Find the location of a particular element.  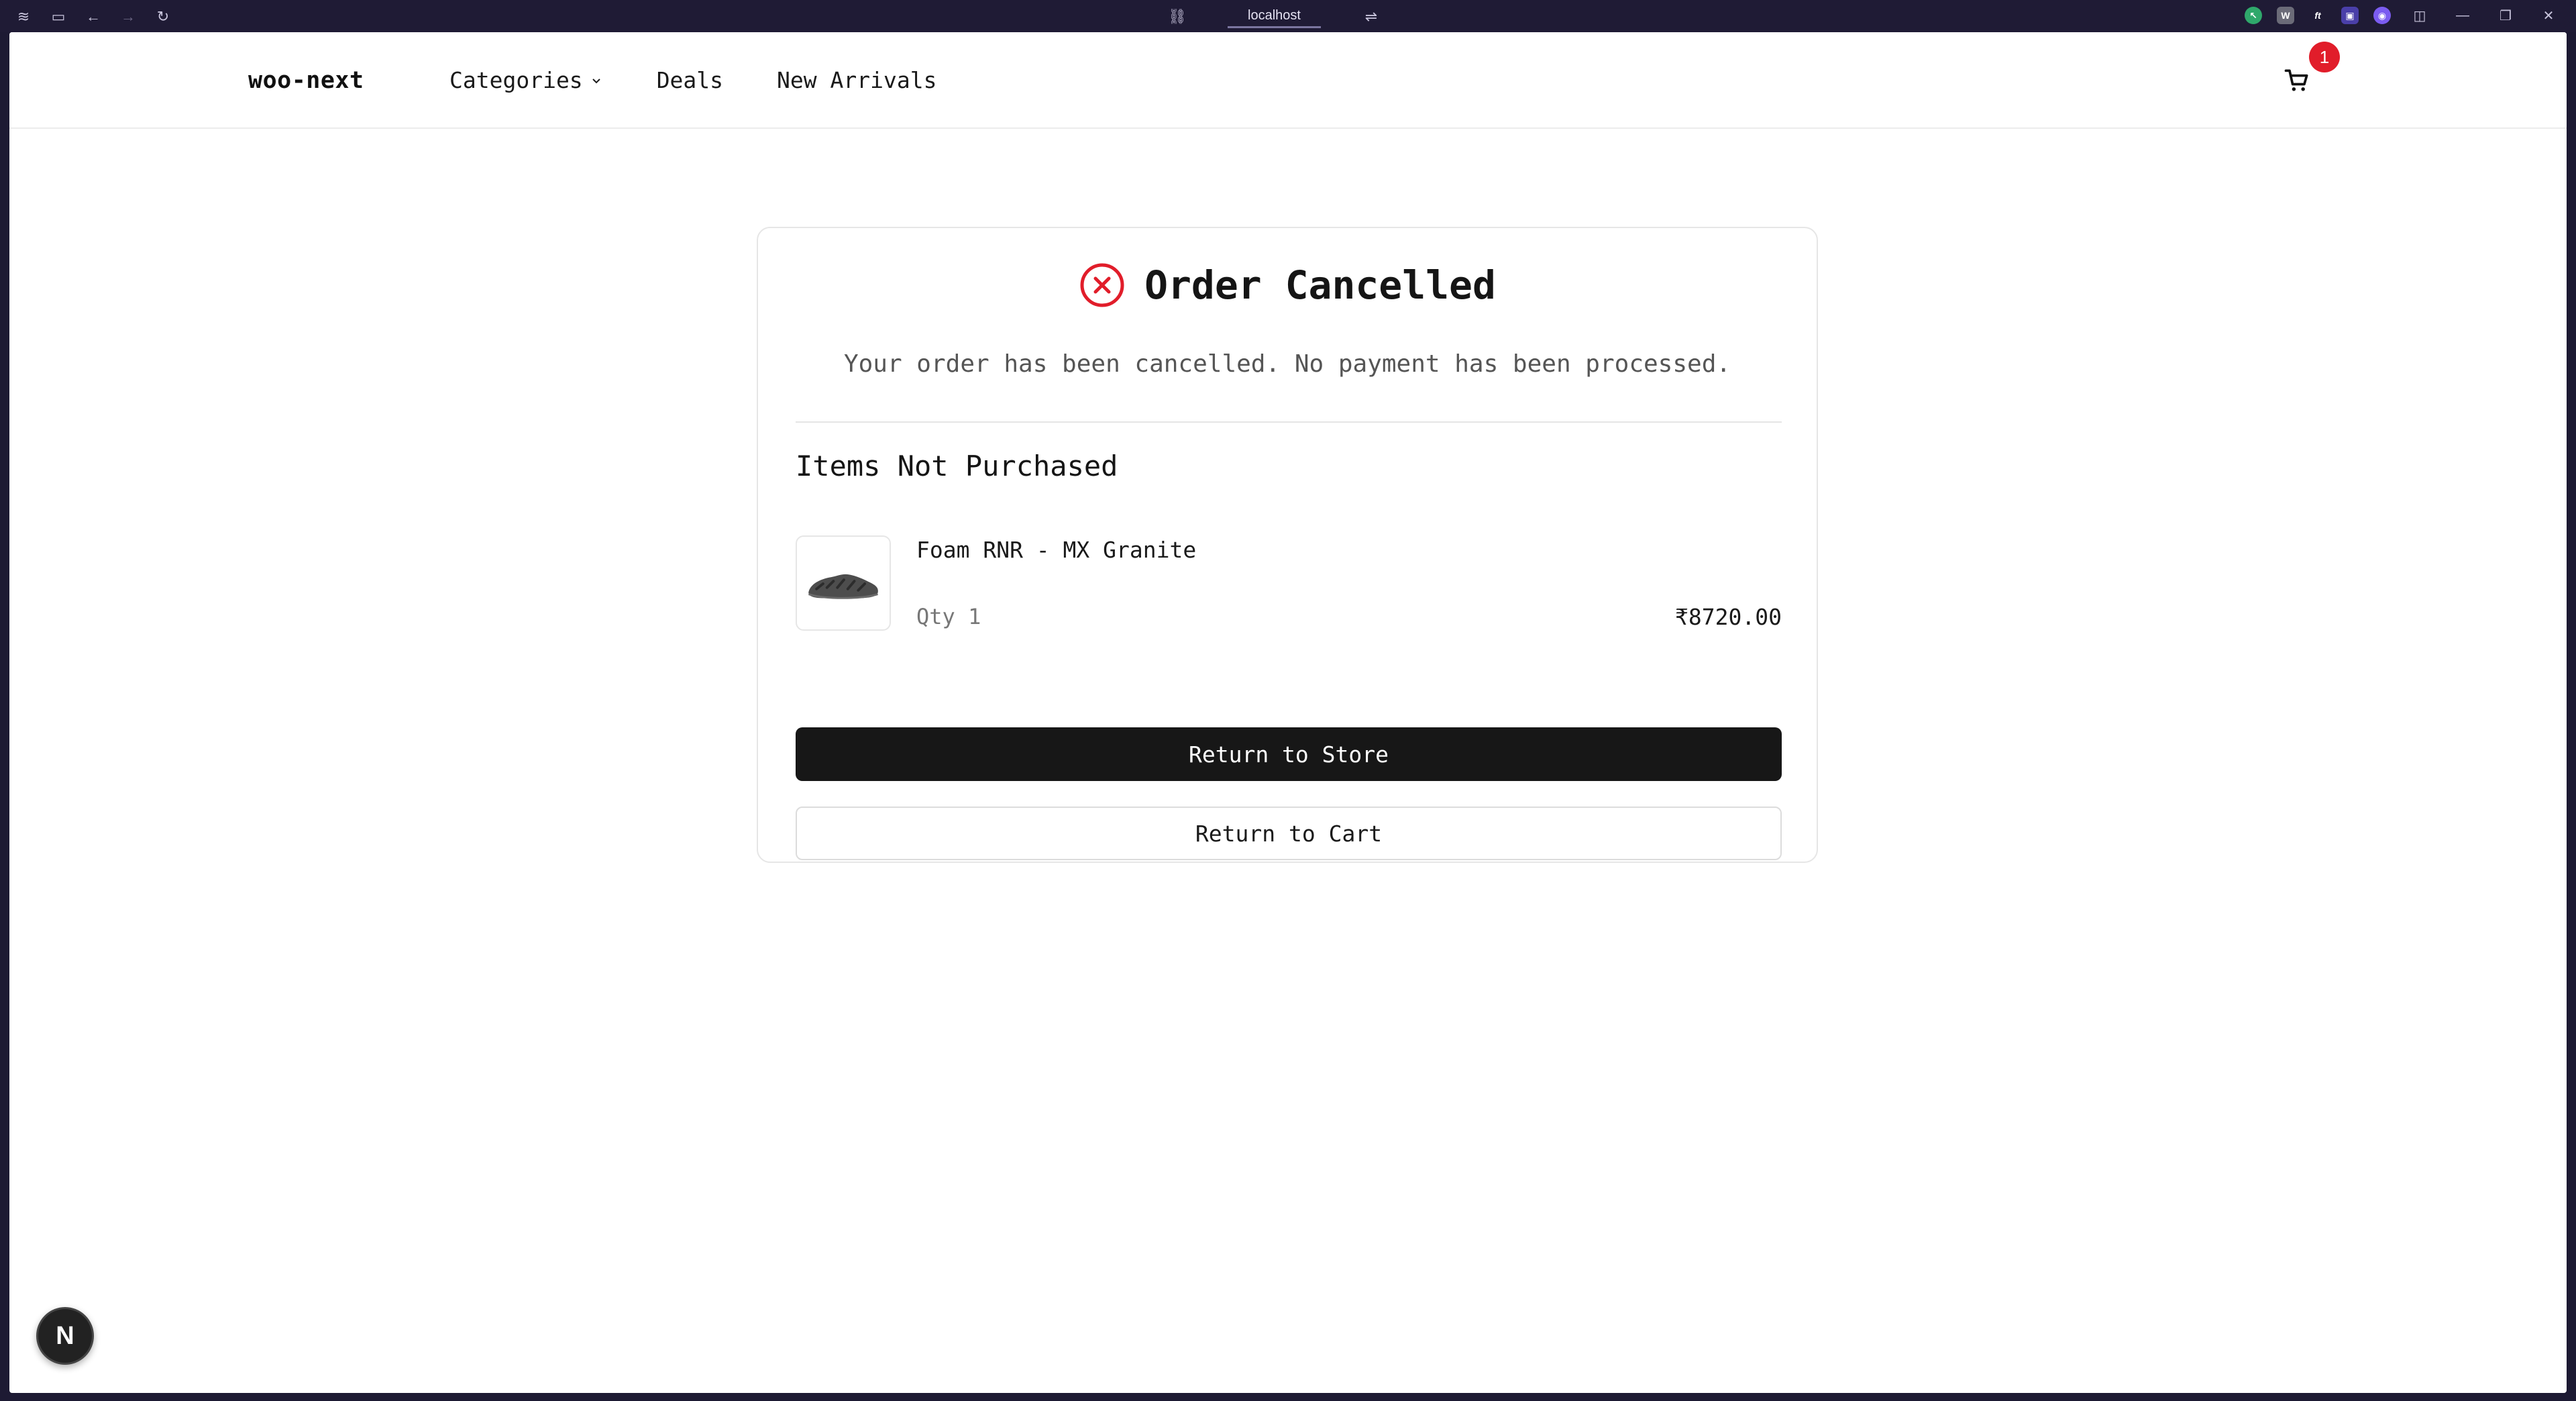

extension-circle-icon: ◉ is located at coordinates (2382, 15).